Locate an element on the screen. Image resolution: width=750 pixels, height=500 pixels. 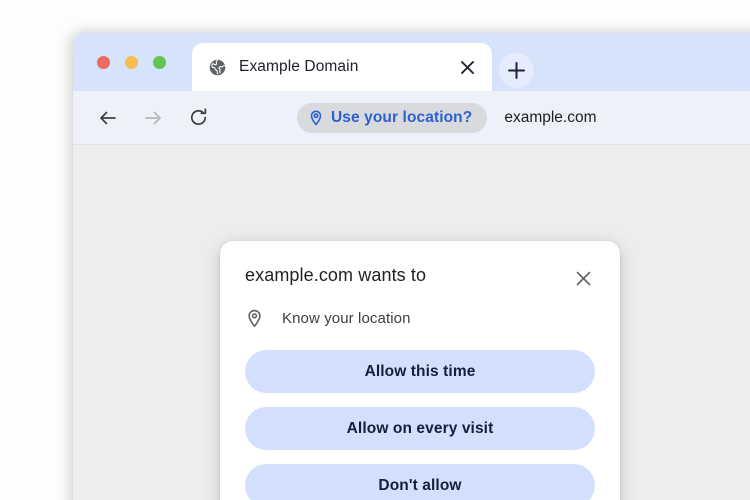
browser-toolbar: Use your location? example.com is located at coordinates (411, 117).